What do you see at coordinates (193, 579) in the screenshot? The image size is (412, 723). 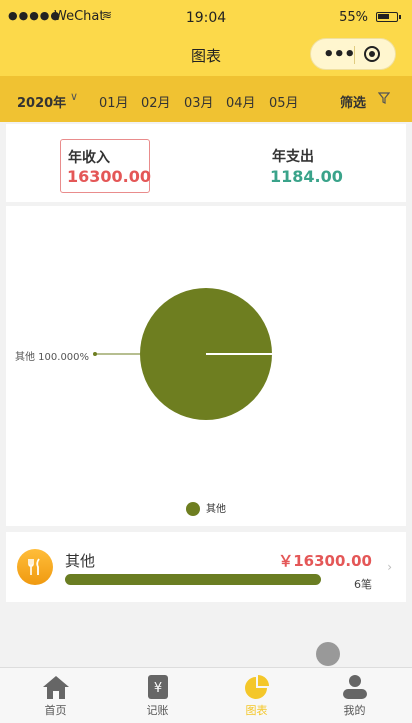 I see `category-progress-bar` at bounding box center [193, 579].